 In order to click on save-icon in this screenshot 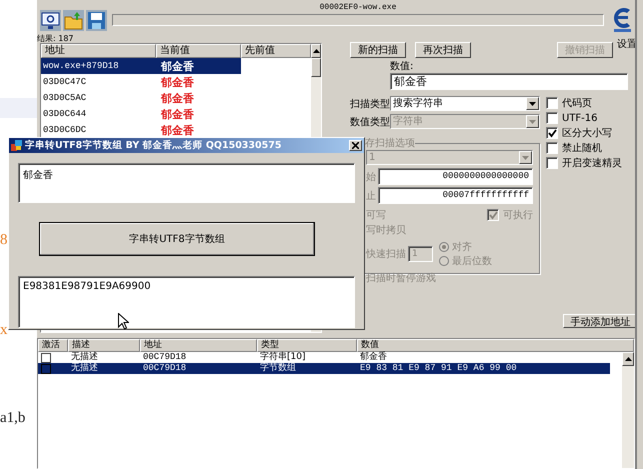, I will do `click(96, 20)`.